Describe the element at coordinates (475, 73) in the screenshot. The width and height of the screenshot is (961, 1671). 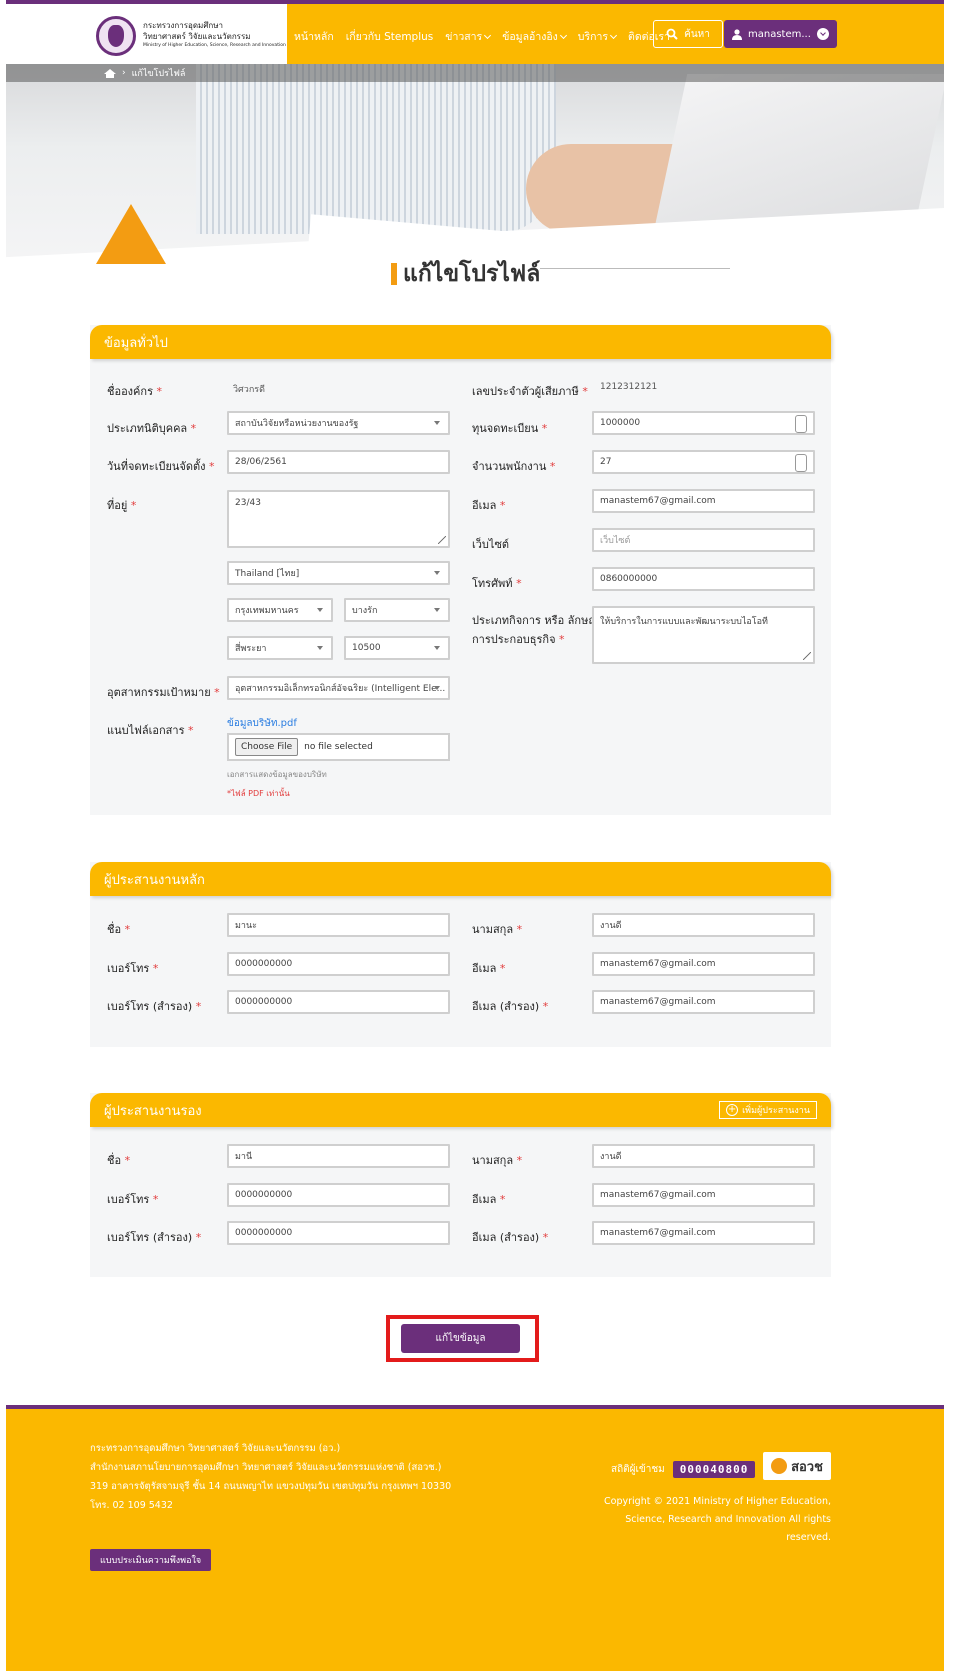
I see `breadcrumb: › แก้ไขโปรไฟล์` at that location.